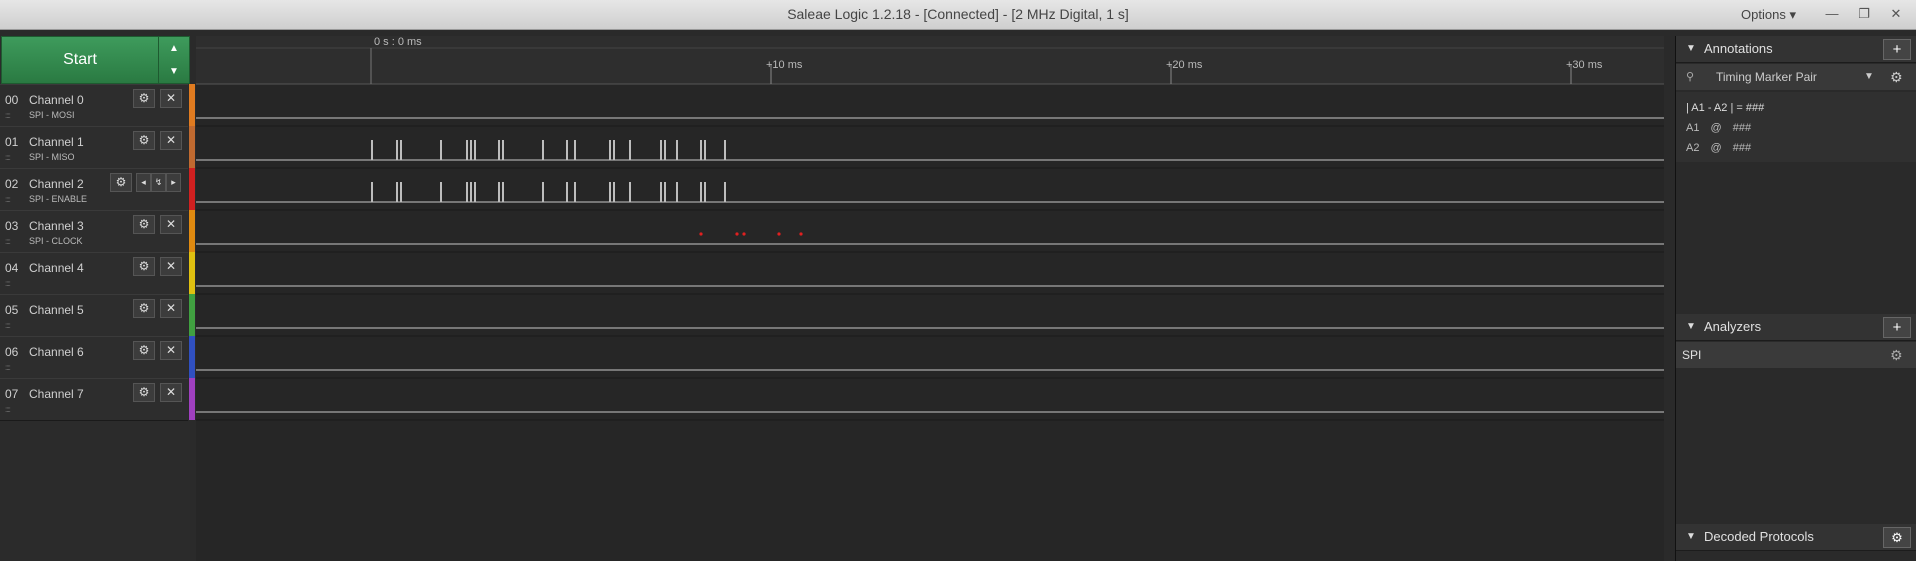 This screenshot has width=1916, height=561. I want to click on add-analyzer-button: +, so click(1897, 327).